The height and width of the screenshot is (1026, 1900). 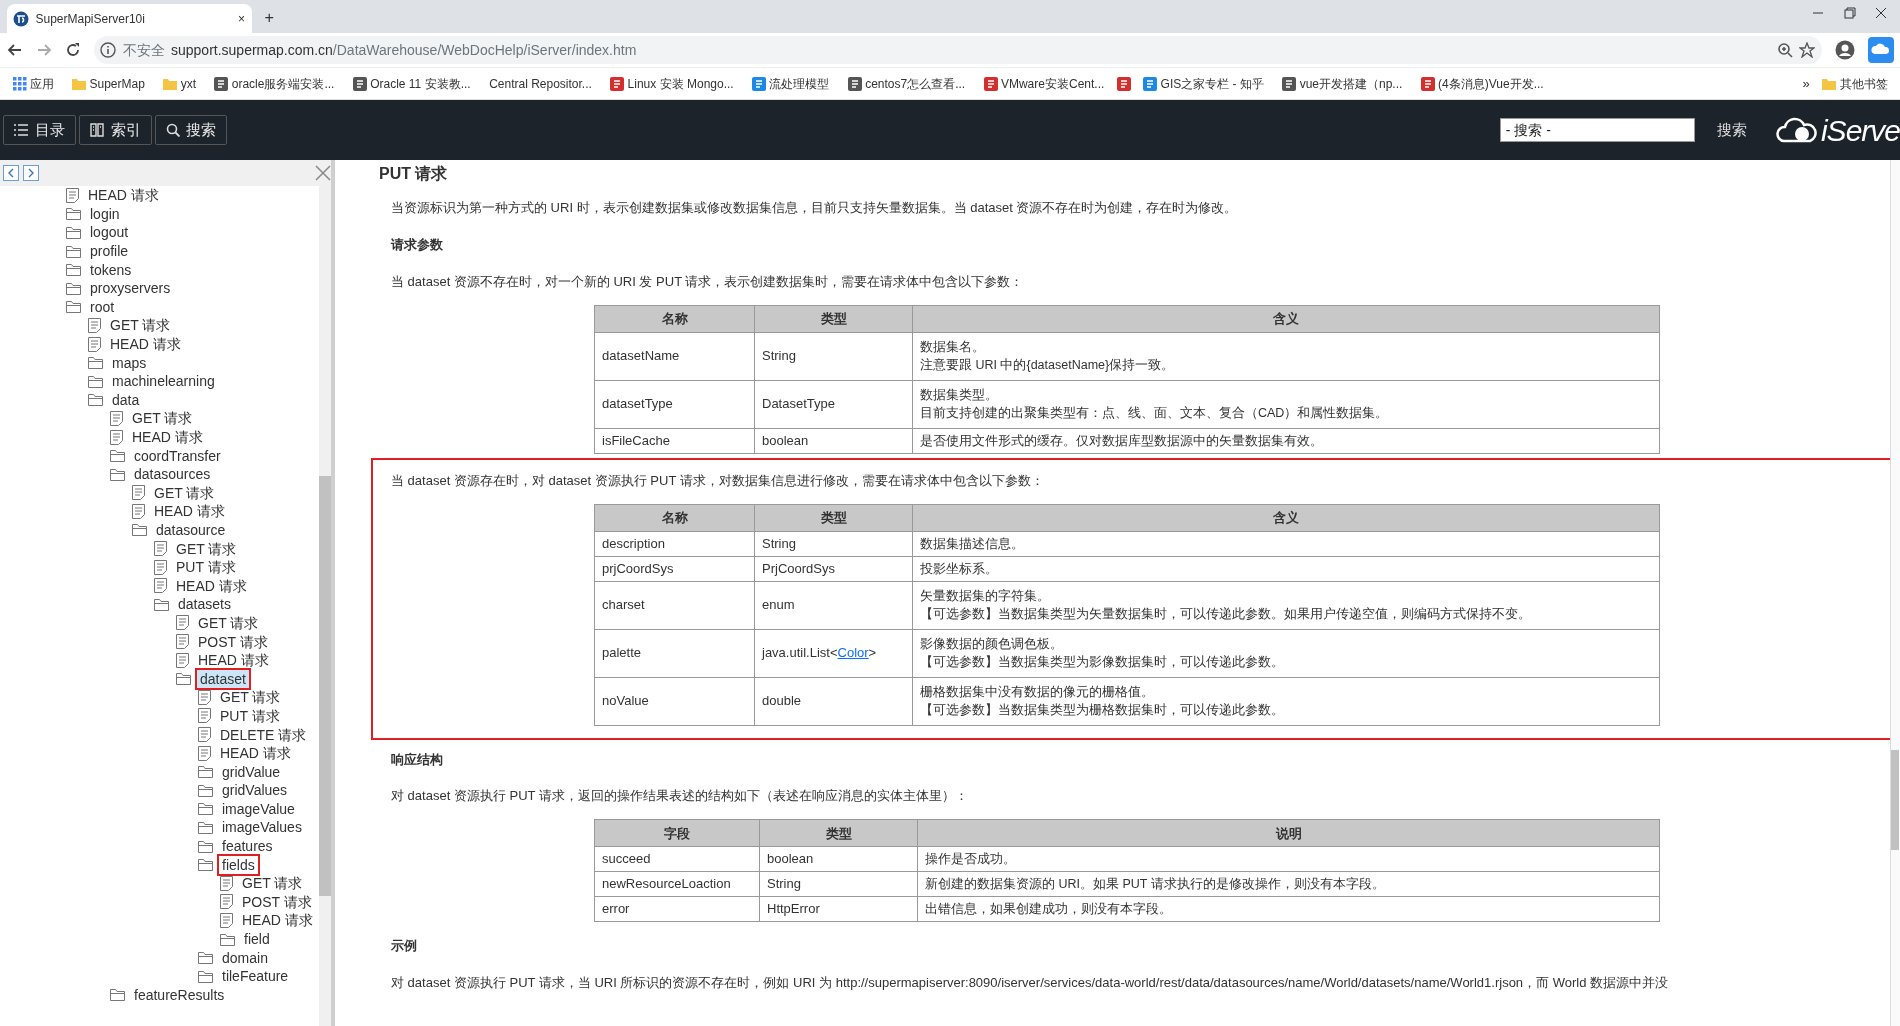 What do you see at coordinates (1155, 885) in the screenshot?
I see `cell-text: 新创建的数据集资源的 URI。如果 PUT 请求执行的是修改操作，则没有本字段。` at bounding box center [1155, 885].